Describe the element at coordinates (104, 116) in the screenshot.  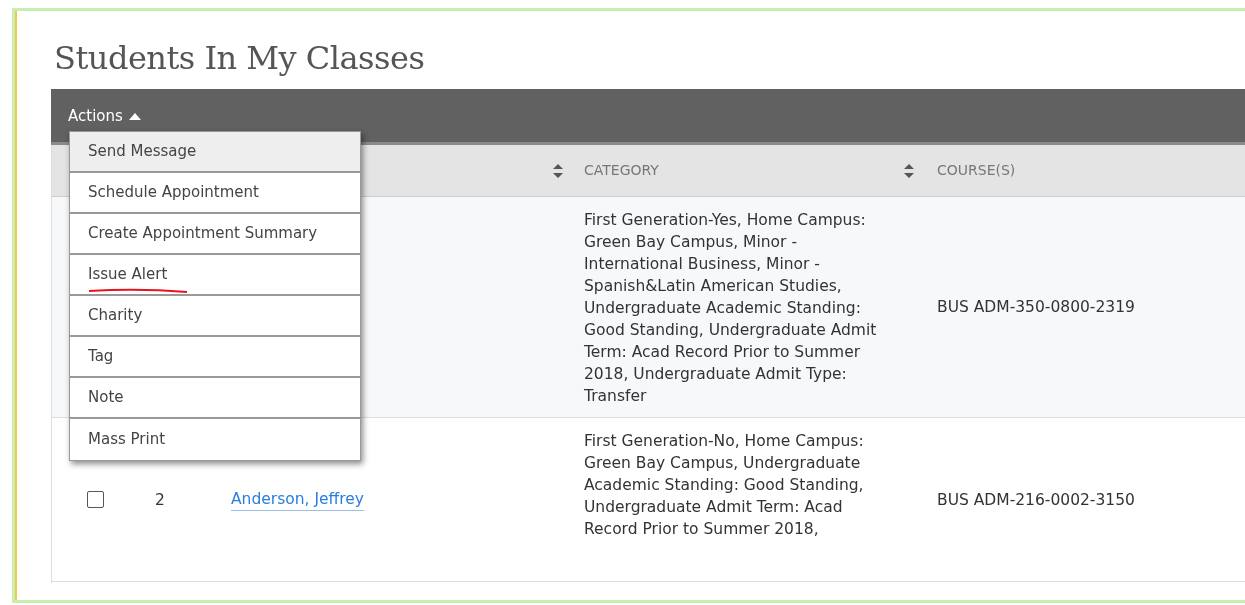
I see `actions-dropdown: Actions` at that location.